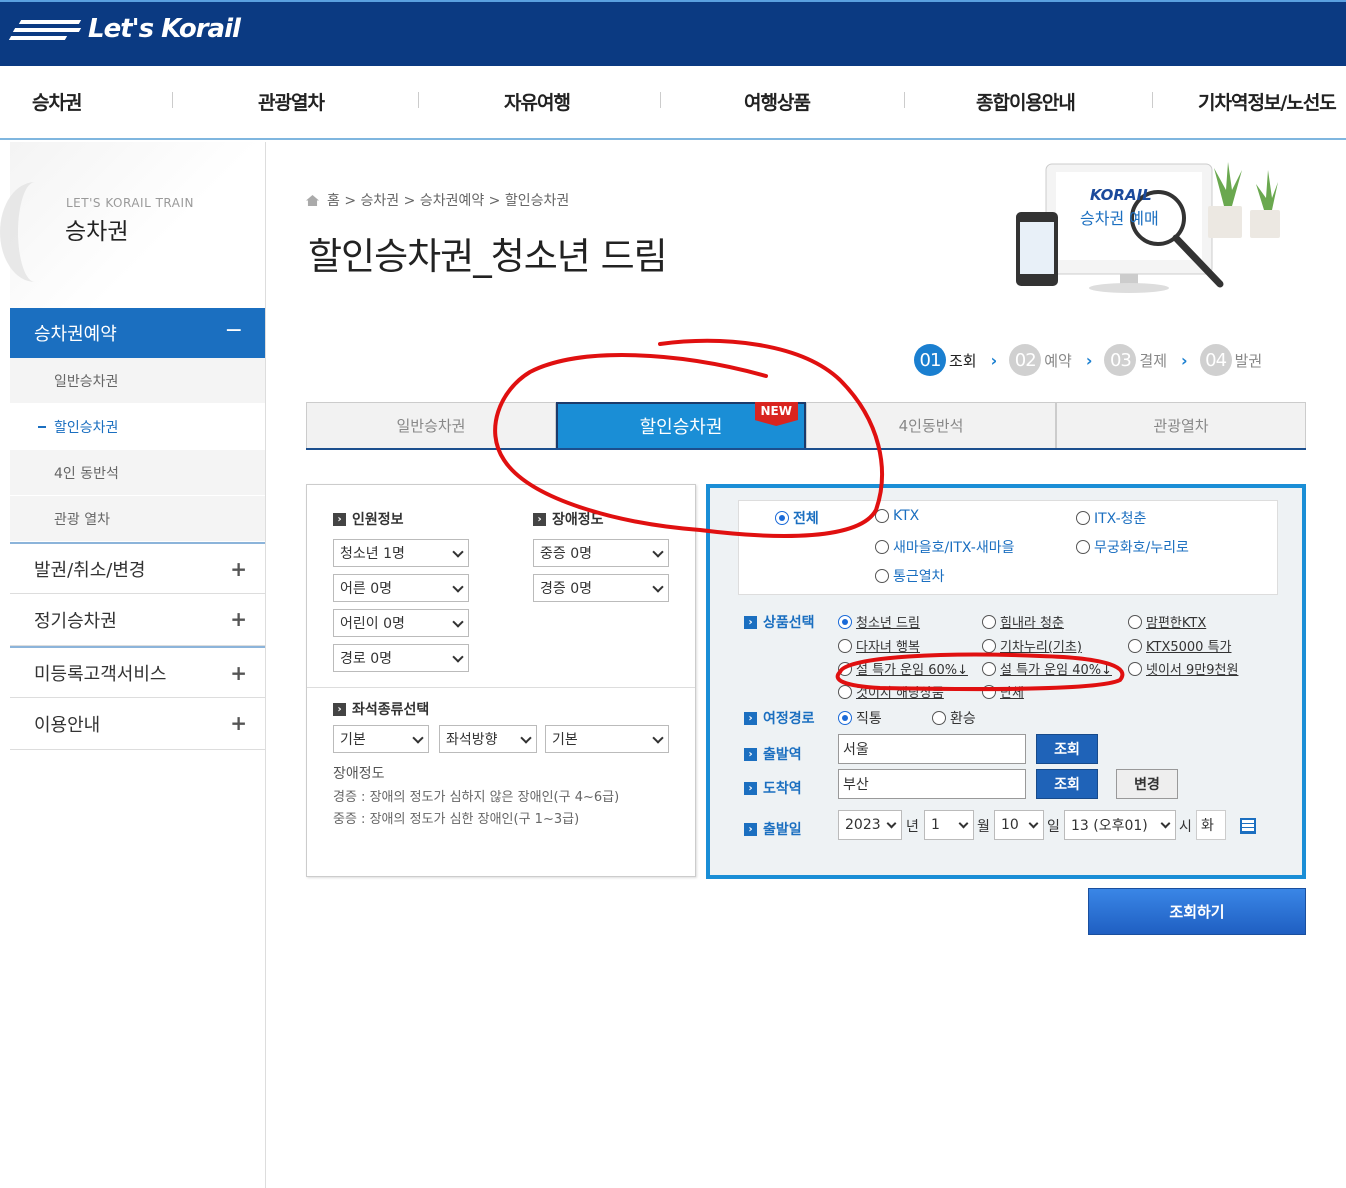 The image size is (1346, 1188). What do you see at coordinates (431, 425) in the screenshot?
I see `tab-general: 일반승차권` at bounding box center [431, 425].